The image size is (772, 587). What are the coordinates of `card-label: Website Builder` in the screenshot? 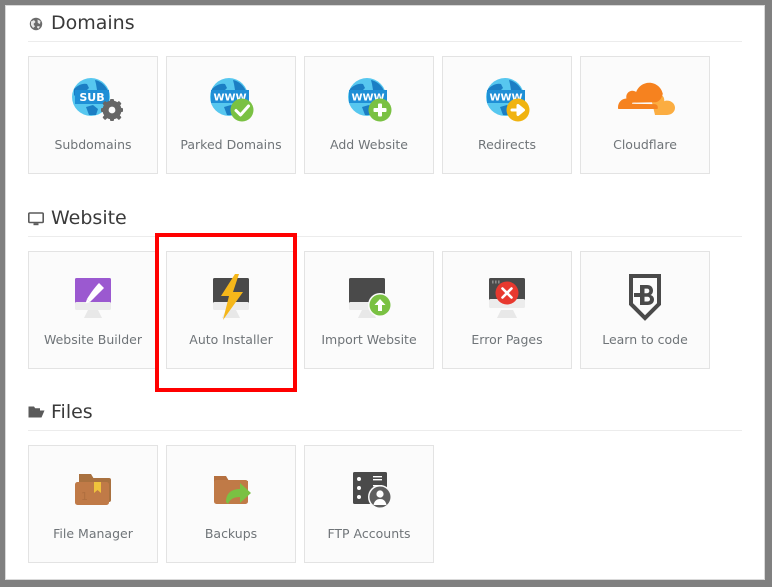 It's located at (92, 339).